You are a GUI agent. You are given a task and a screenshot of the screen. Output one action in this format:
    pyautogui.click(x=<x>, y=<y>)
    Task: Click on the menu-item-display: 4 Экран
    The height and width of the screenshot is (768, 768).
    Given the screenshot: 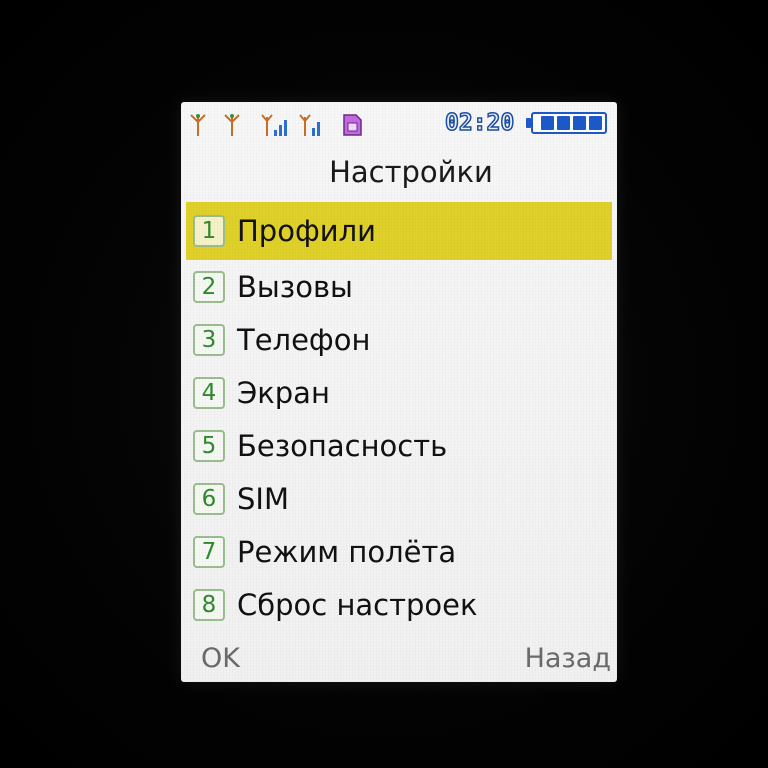 What is the action you would take?
    pyautogui.click(x=399, y=392)
    